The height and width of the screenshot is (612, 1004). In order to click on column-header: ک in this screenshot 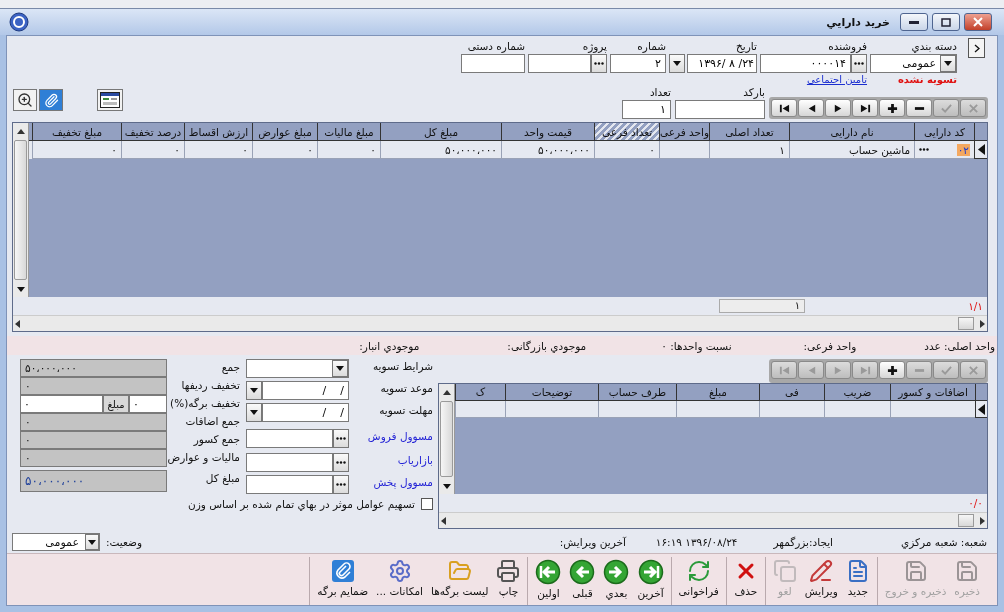, I will do `click(480, 392)`.